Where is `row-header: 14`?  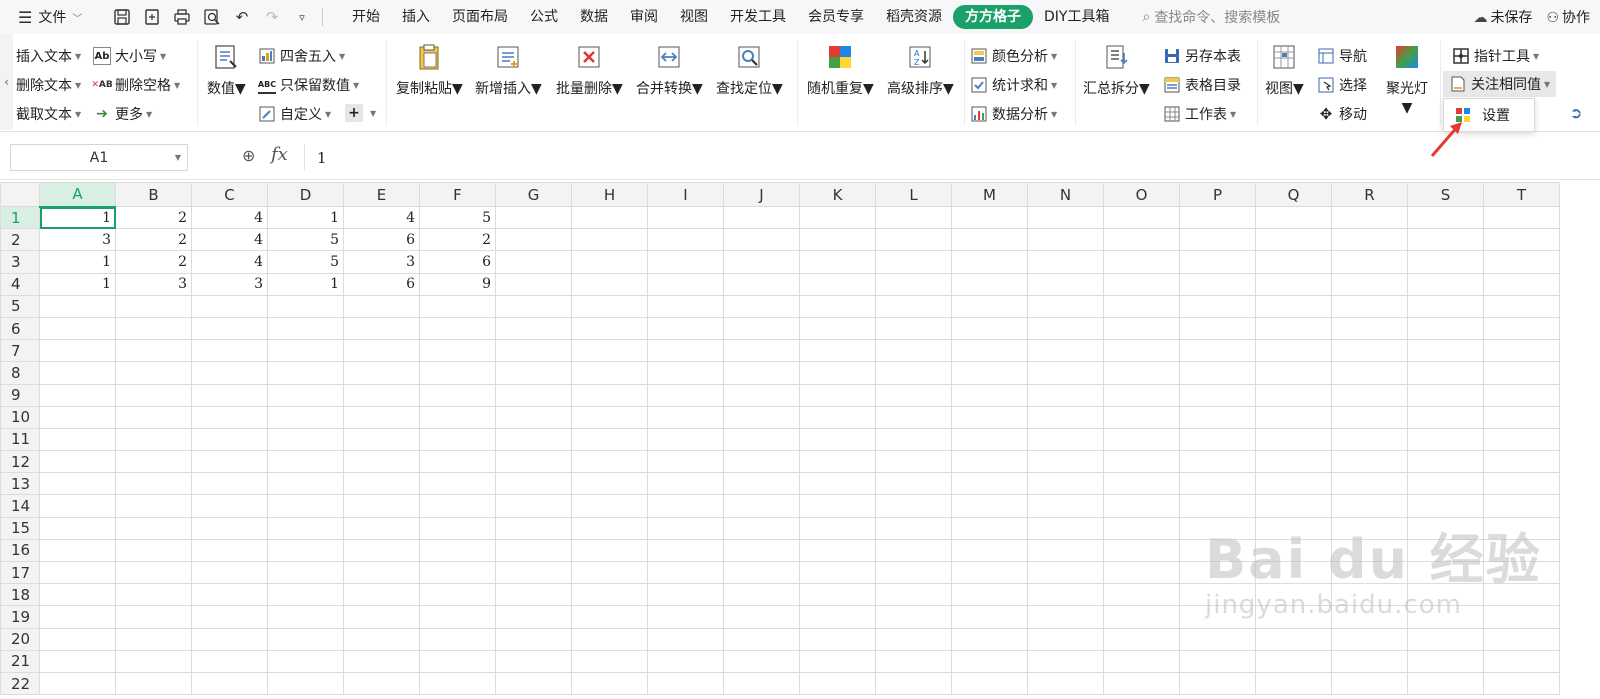
row-header: 14 is located at coordinates (20, 506).